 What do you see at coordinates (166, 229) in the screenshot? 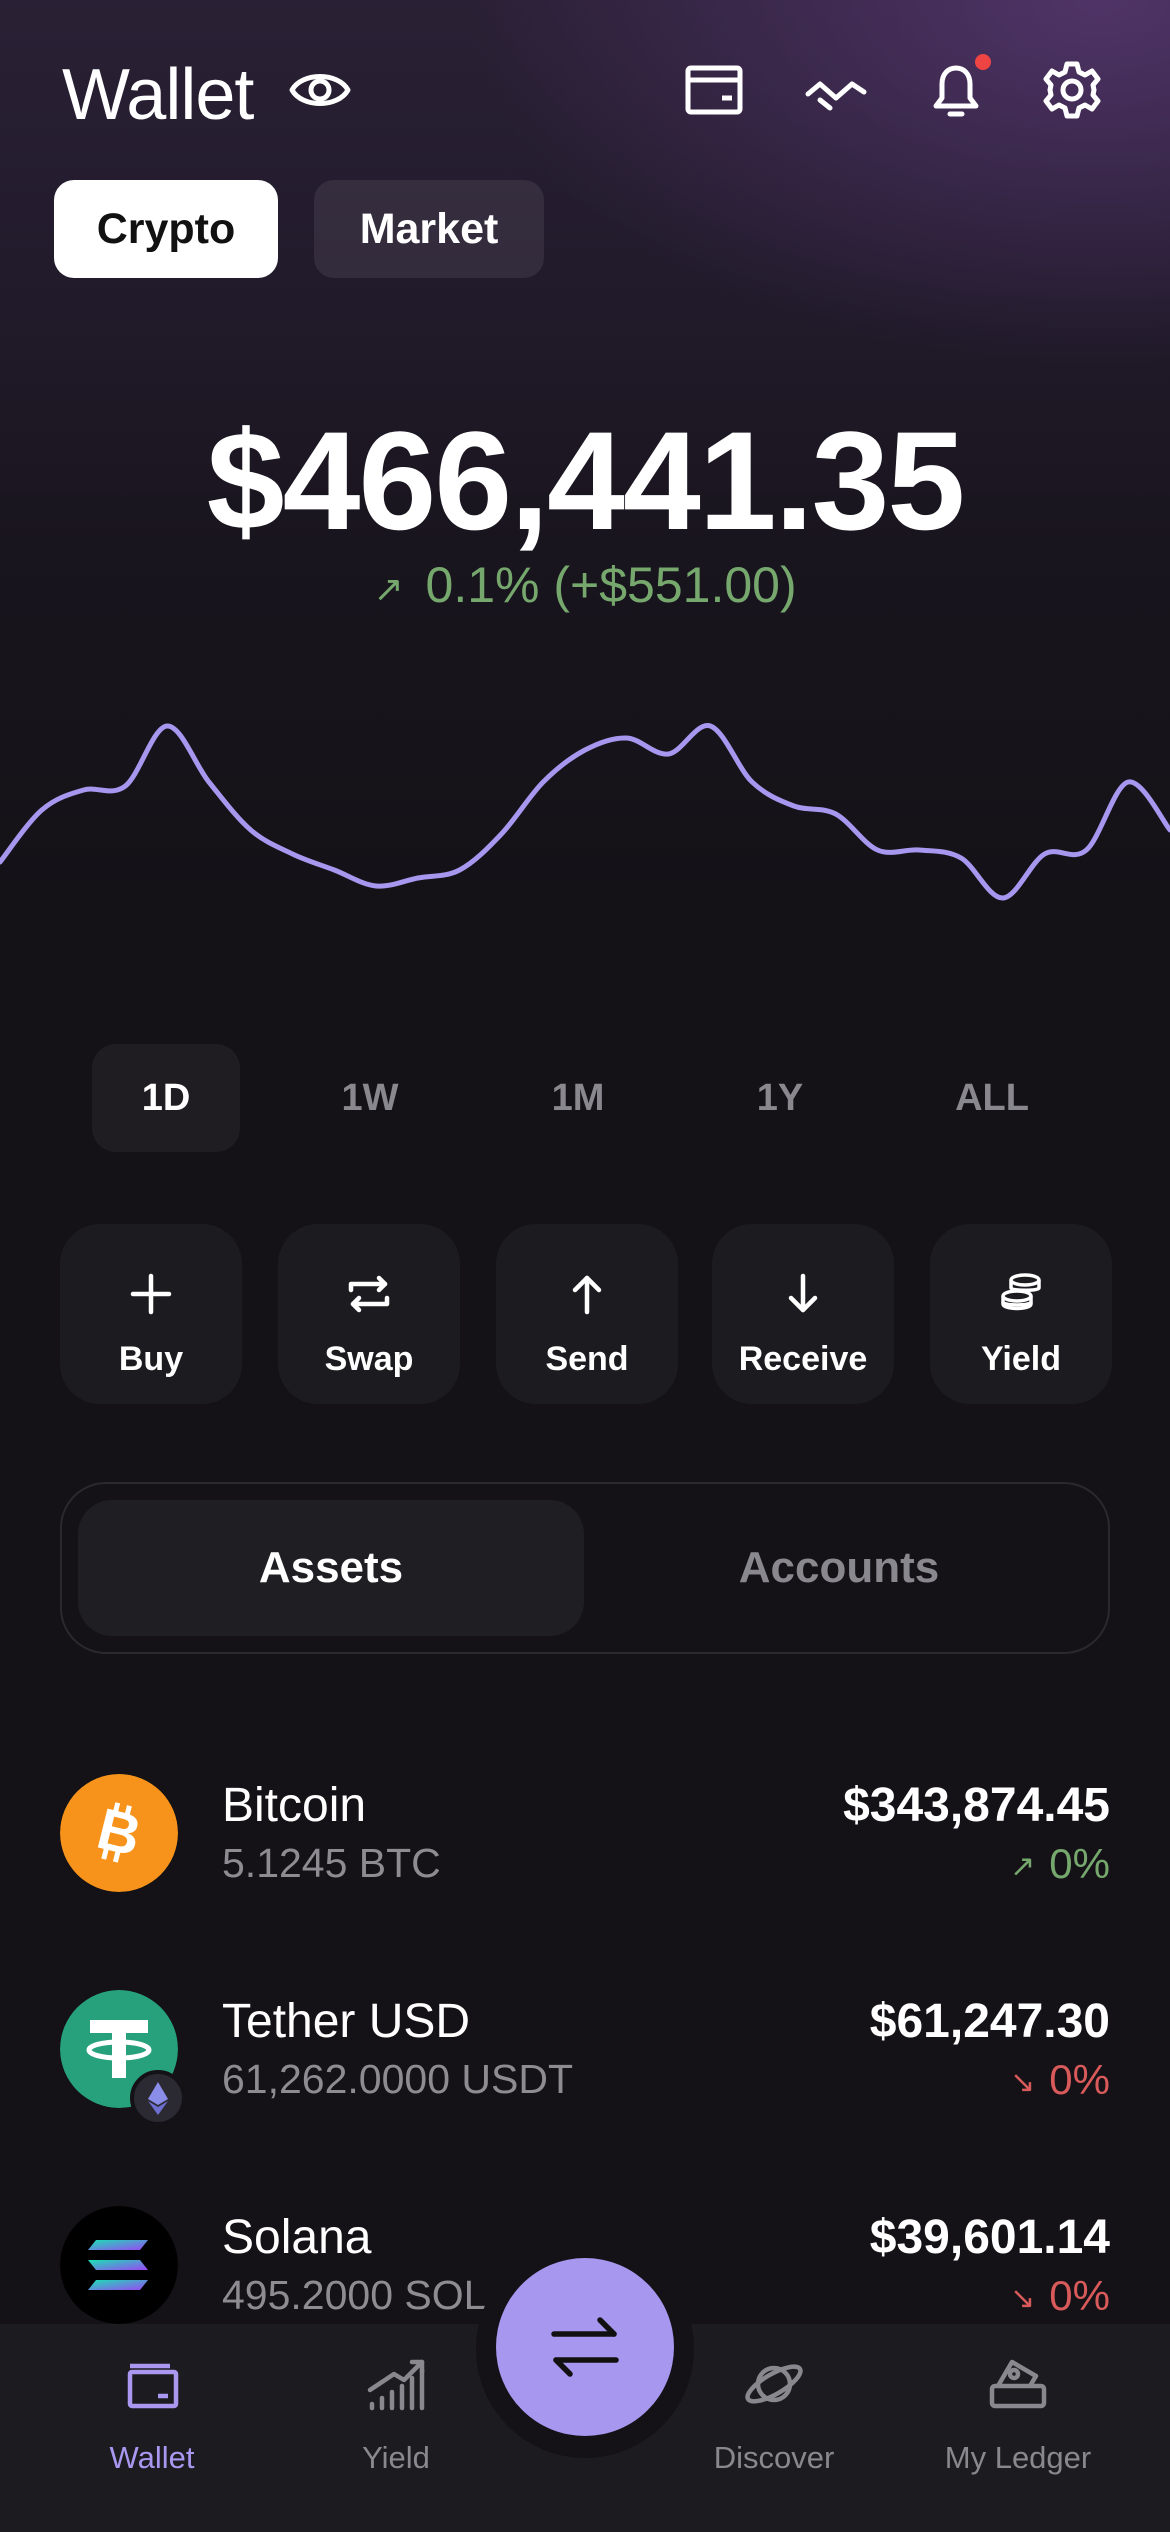
I see `tab-crypto: Crypto` at bounding box center [166, 229].